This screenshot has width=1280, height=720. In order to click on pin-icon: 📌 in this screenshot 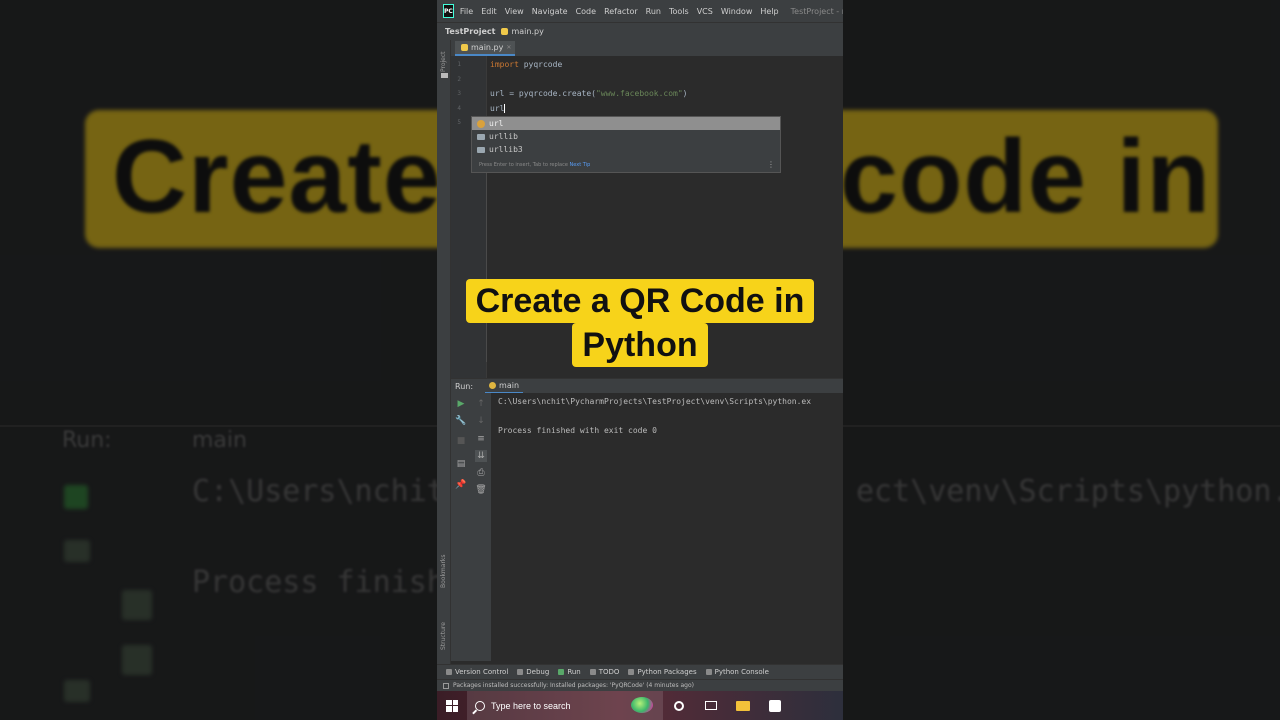, I will do `click(461, 485)`.